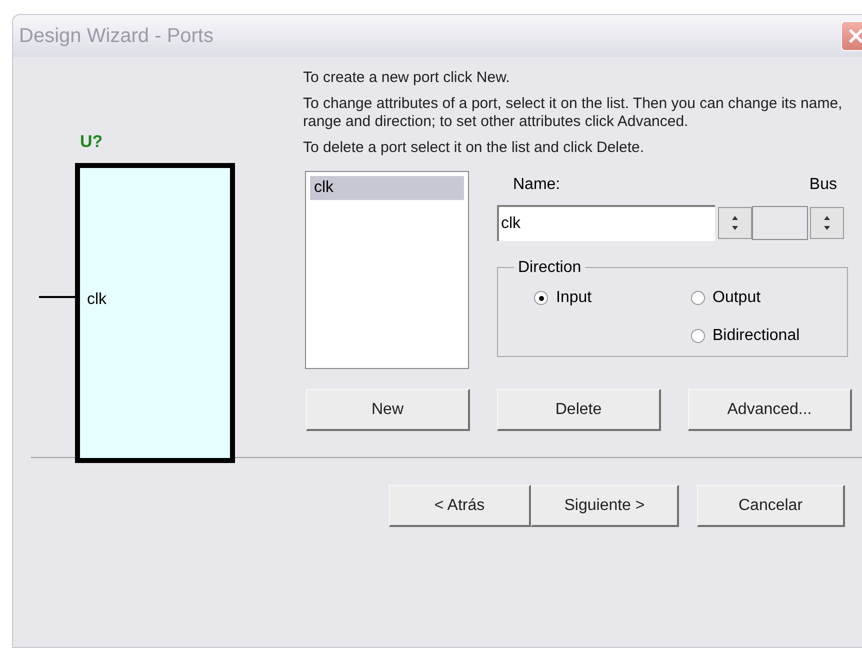 Image resolution: width=862 pixels, height=648 pixels. I want to click on new-button: New, so click(388, 410).